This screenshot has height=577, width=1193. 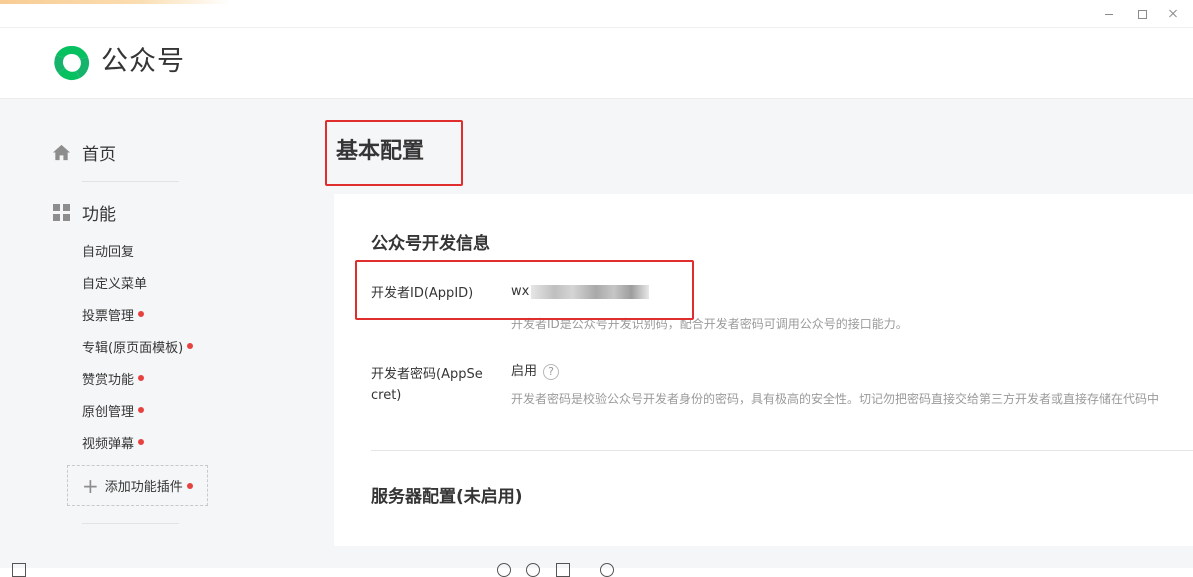 I want to click on sidebar-item-auto-reply: 自动回复, so click(x=108, y=250).